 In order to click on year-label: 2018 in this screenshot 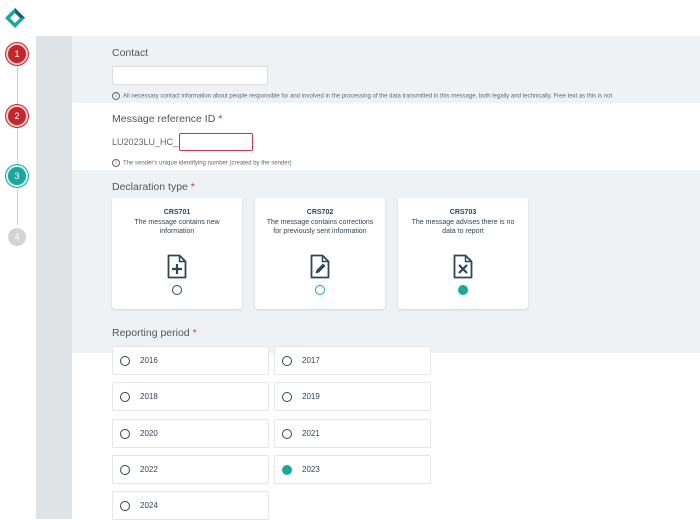, I will do `click(149, 396)`.